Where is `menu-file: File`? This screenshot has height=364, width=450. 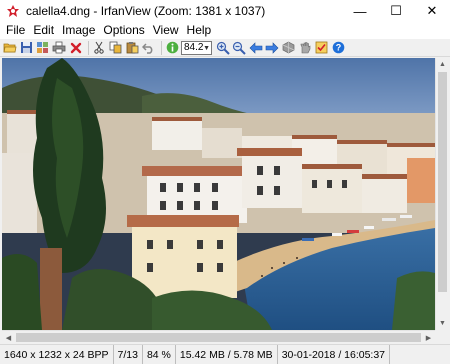 menu-file: File is located at coordinates (15, 30).